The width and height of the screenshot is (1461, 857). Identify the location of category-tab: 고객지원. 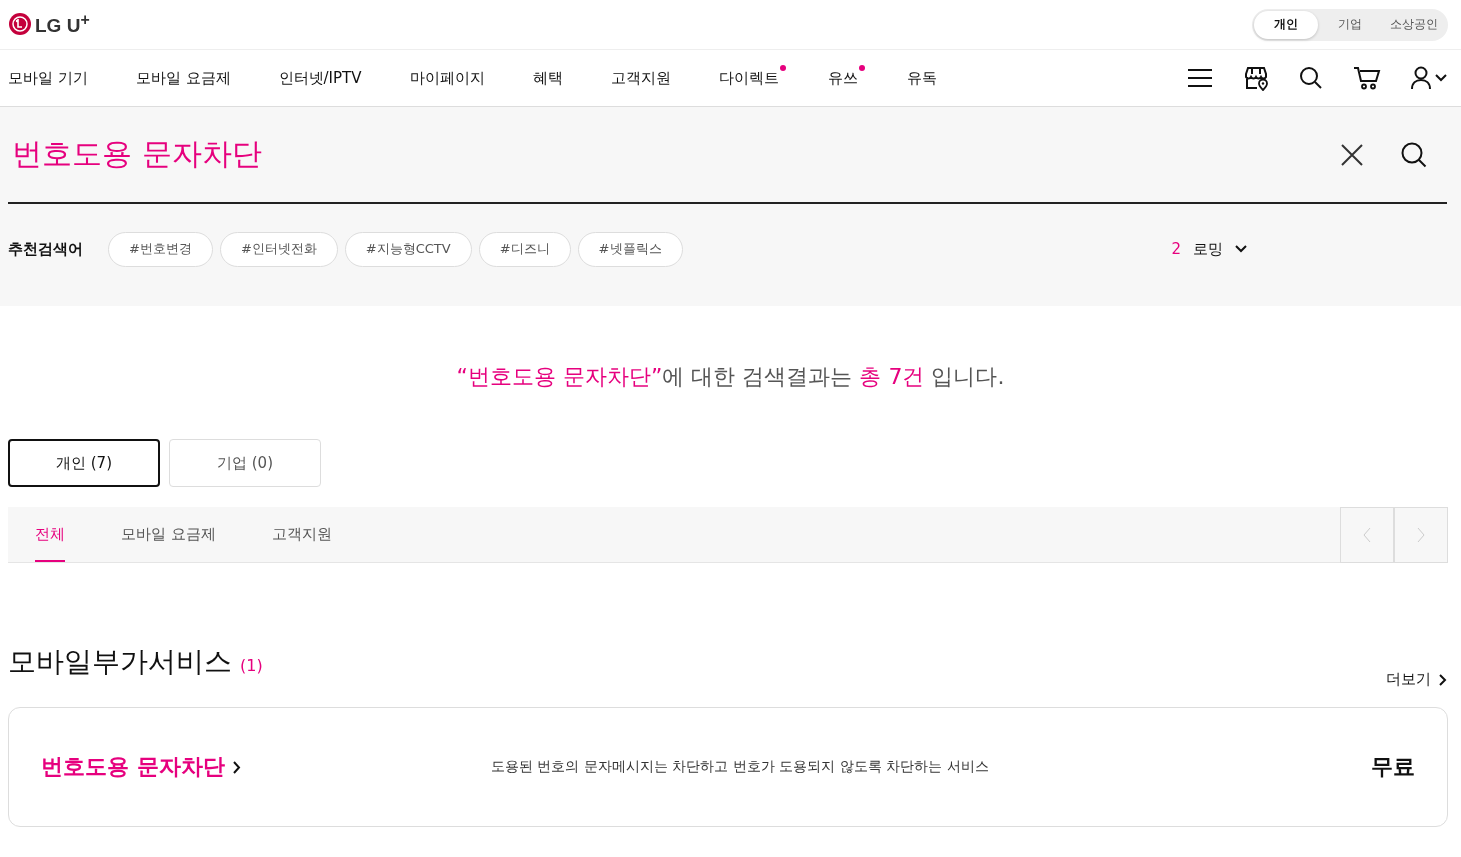
(301, 534).